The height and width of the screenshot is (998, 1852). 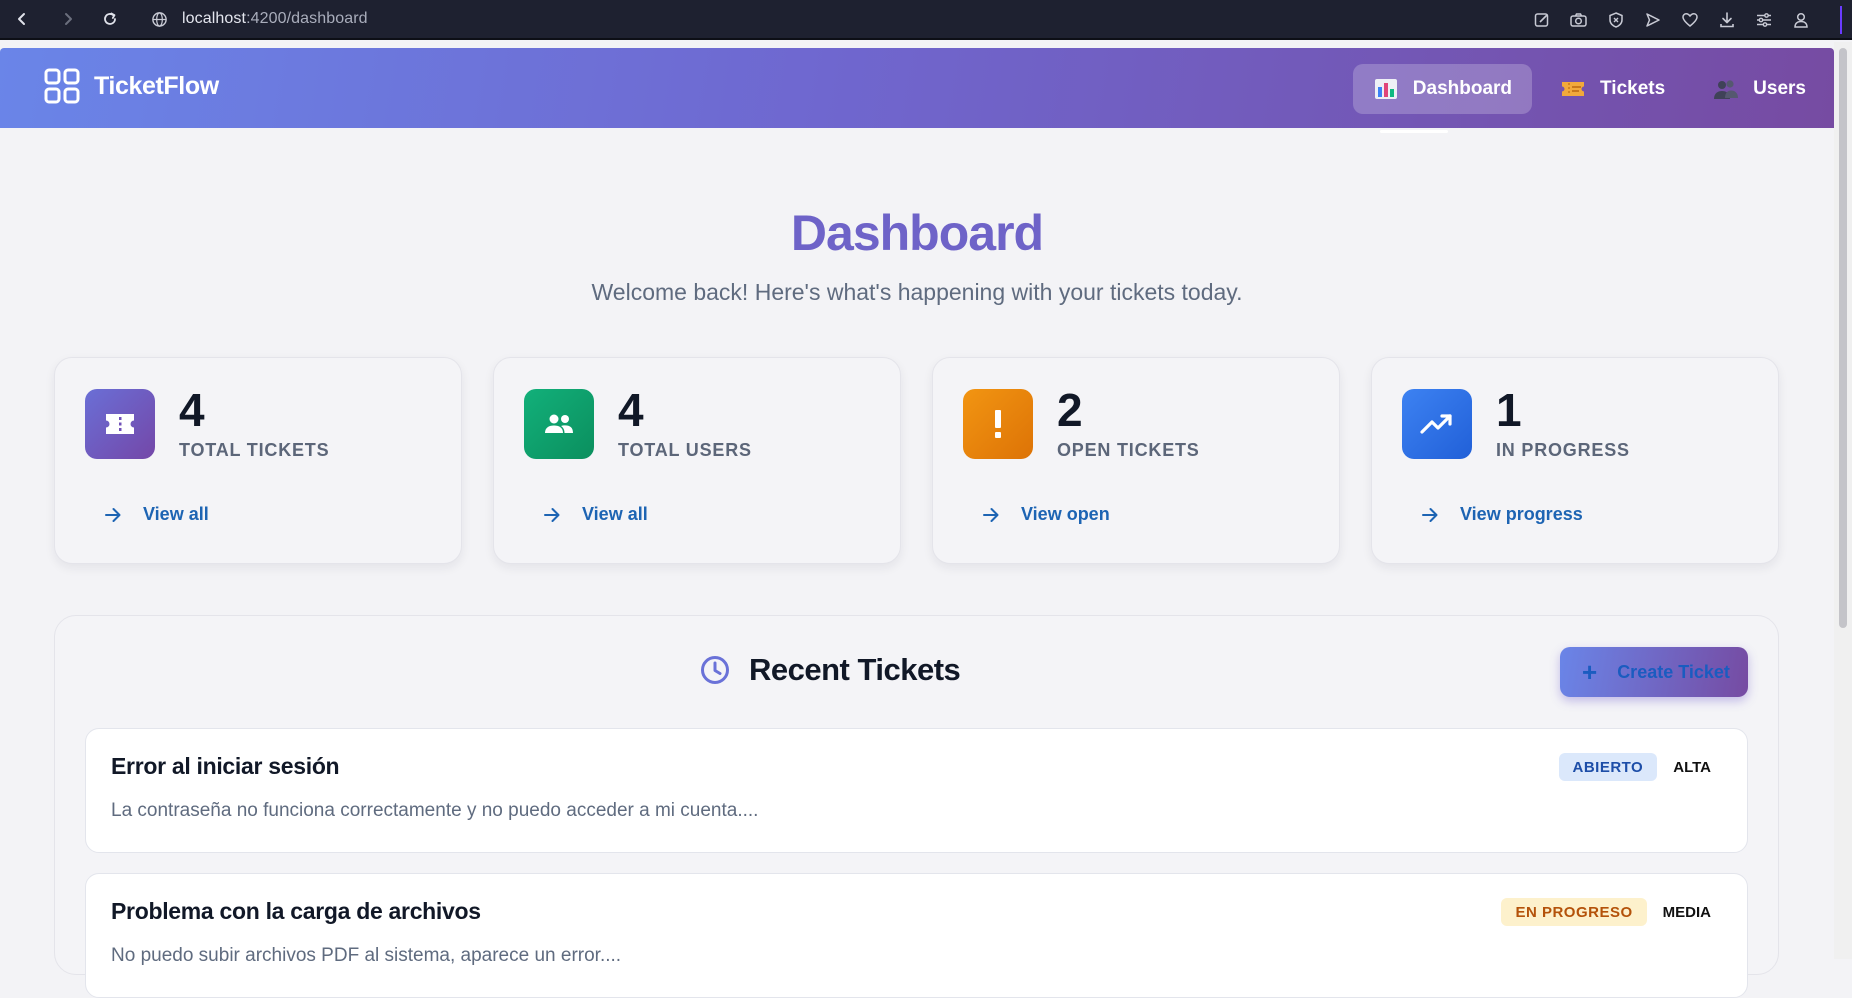 I want to click on people-icon, so click(x=559, y=424).